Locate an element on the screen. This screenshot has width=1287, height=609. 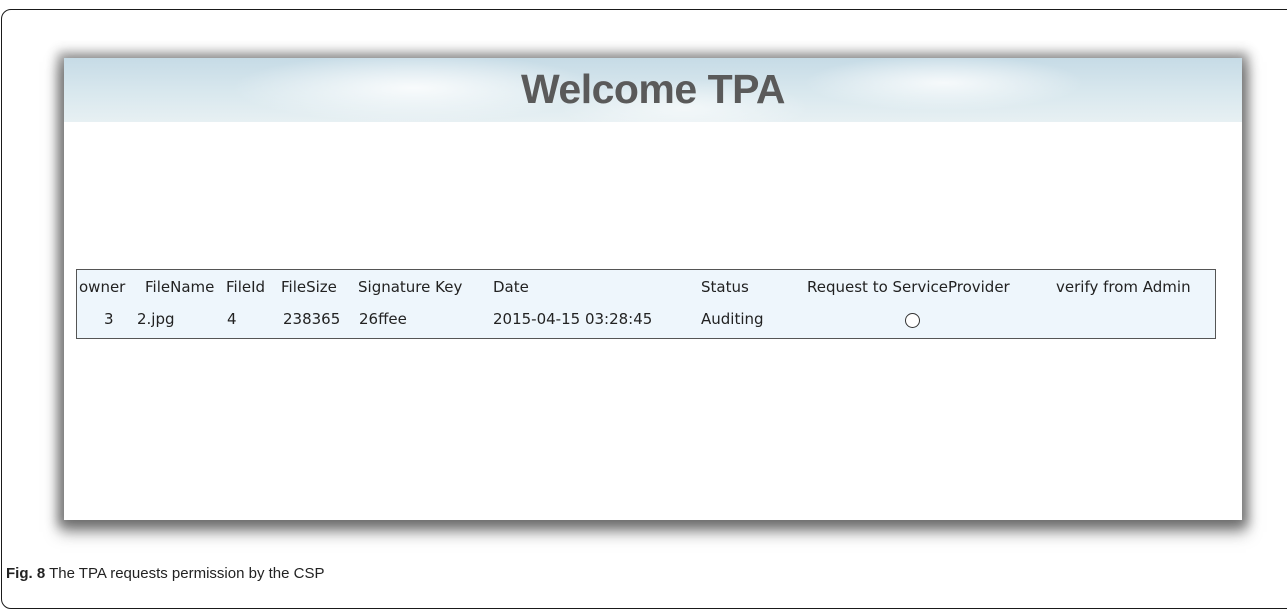
header-status: Status is located at coordinates (725, 287).